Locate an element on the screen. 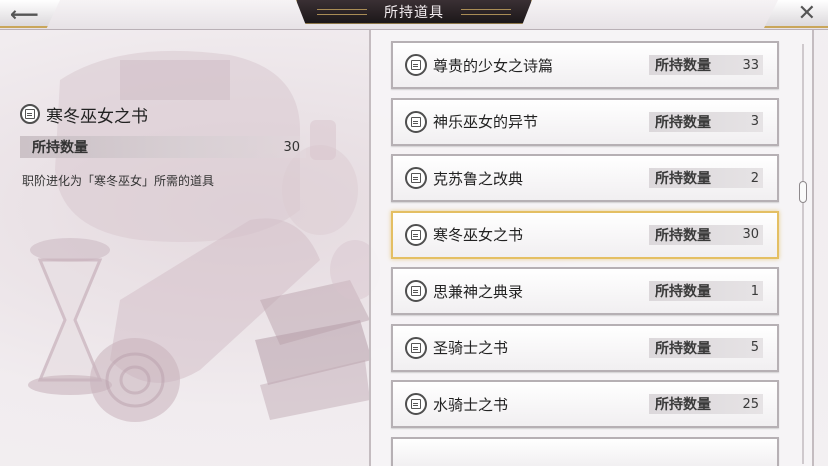 Image resolution: width=828 pixels, height=466 pixels. detail-quantity-value: 30 is located at coordinates (291, 147).